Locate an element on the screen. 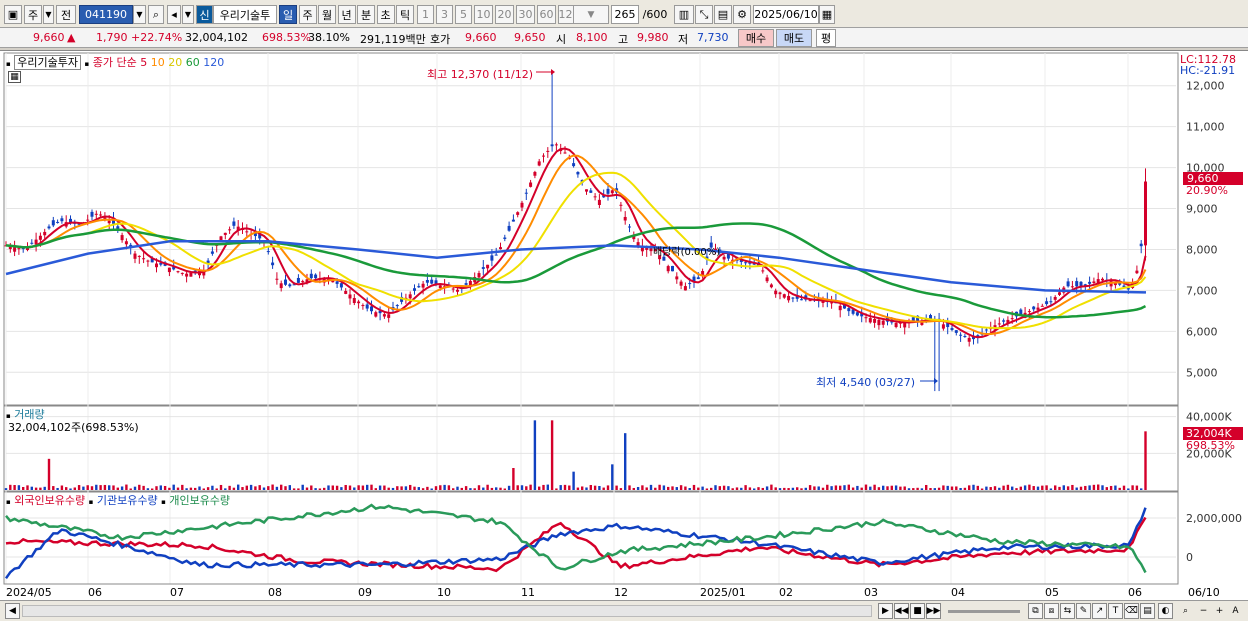  unit-select: ▼ is located at coordinates (591, 14).